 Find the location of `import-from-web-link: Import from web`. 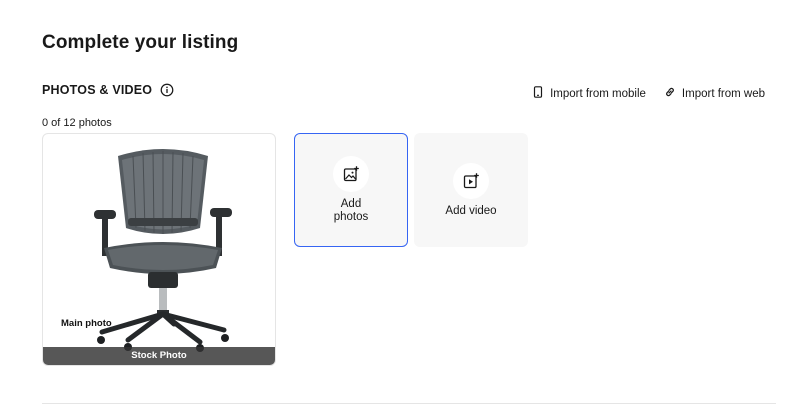

import-from-web-link: Import from web is located at coordinates (714, 93).